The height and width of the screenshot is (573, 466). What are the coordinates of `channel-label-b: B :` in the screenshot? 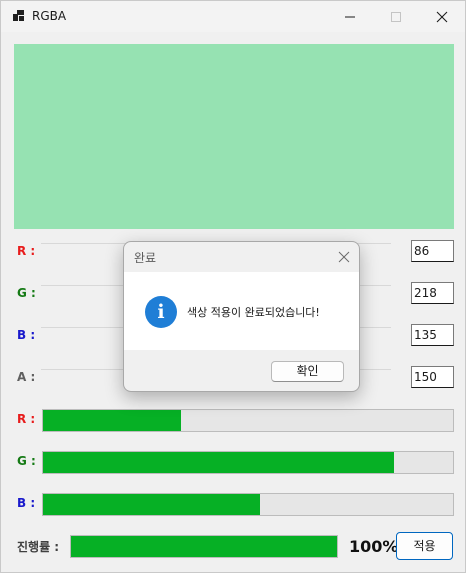 It's located at (26, 335).